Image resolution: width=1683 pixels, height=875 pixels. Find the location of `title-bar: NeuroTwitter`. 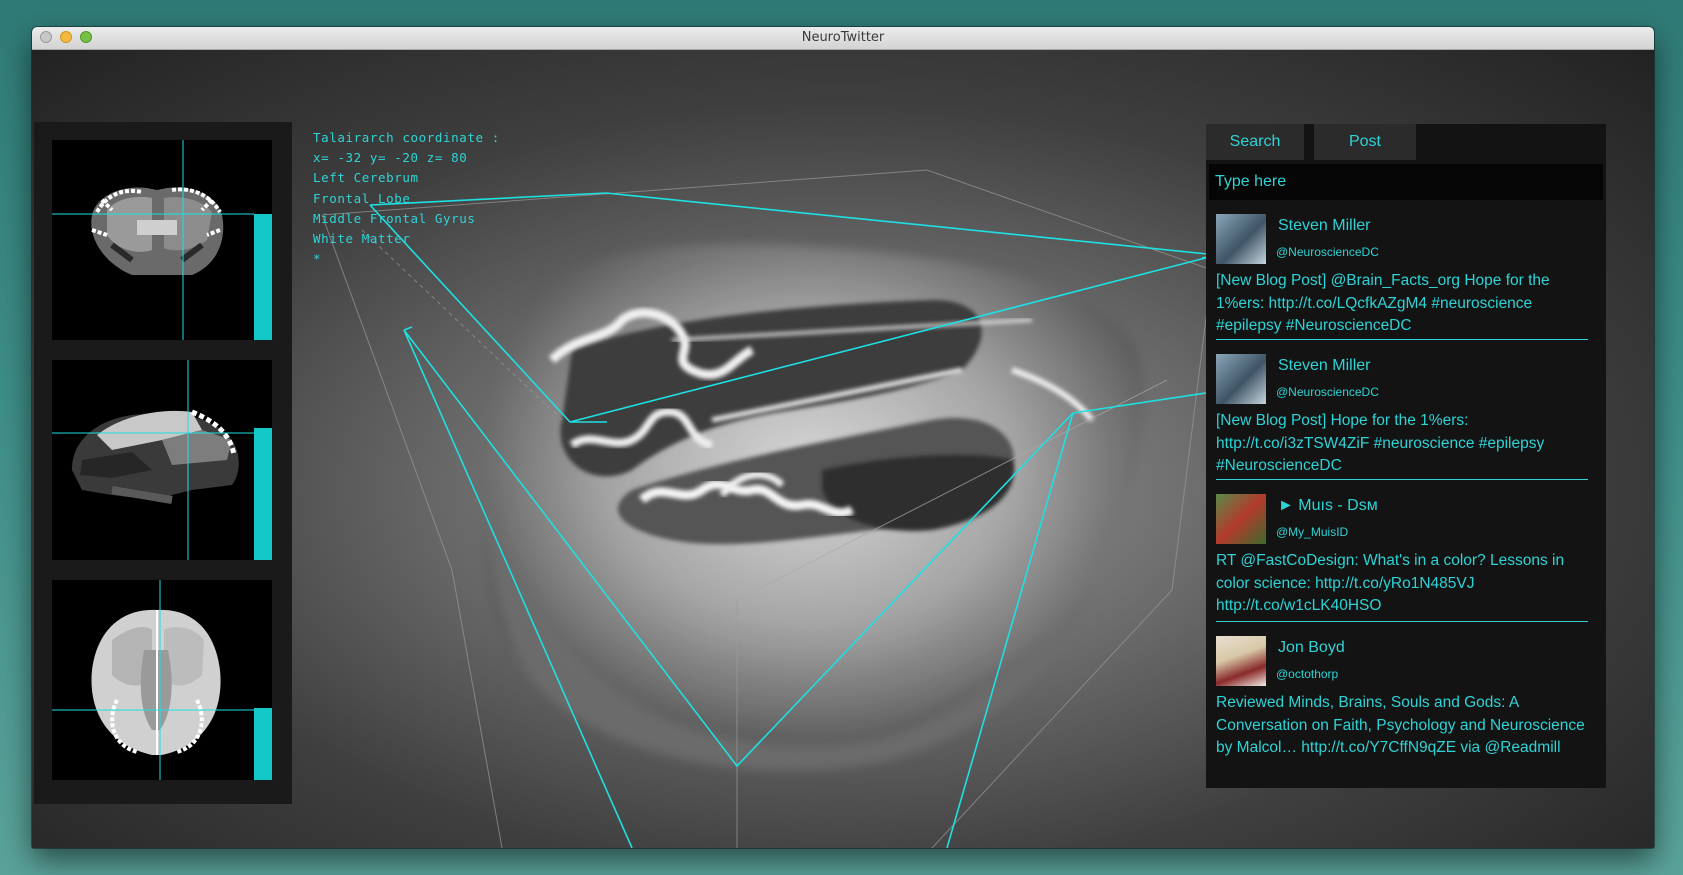

title-bar: NeuroTwitter is located at coordinates (843, 38).